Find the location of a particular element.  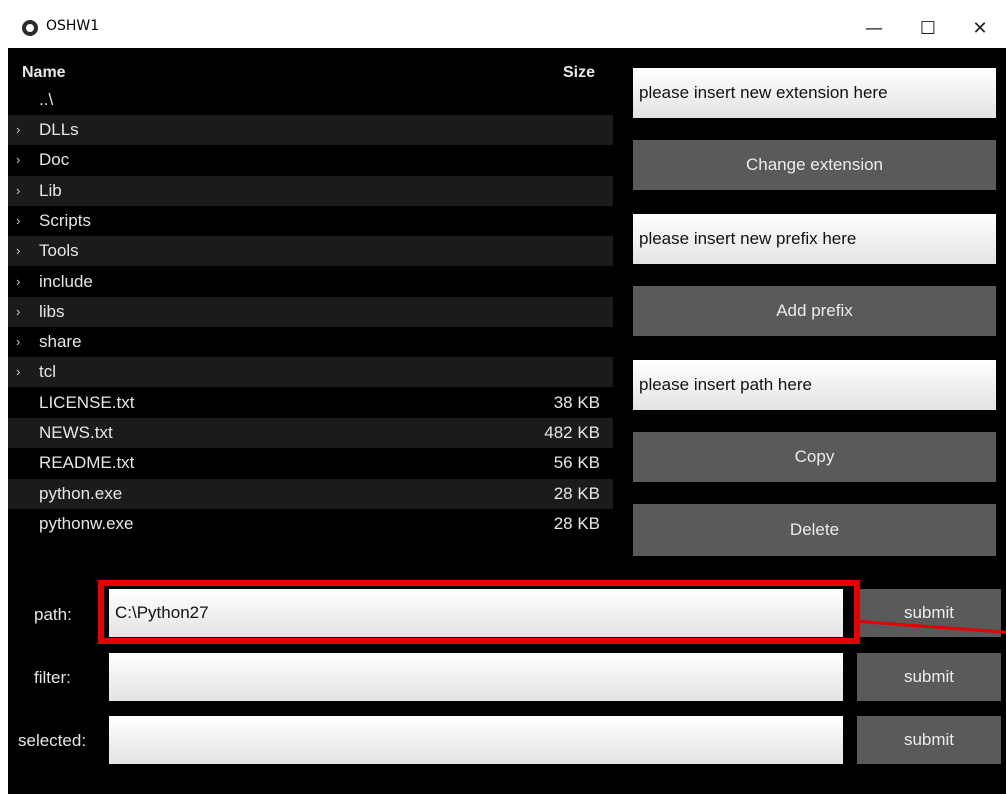

file-name: libs is located at coordinates (52, 311).